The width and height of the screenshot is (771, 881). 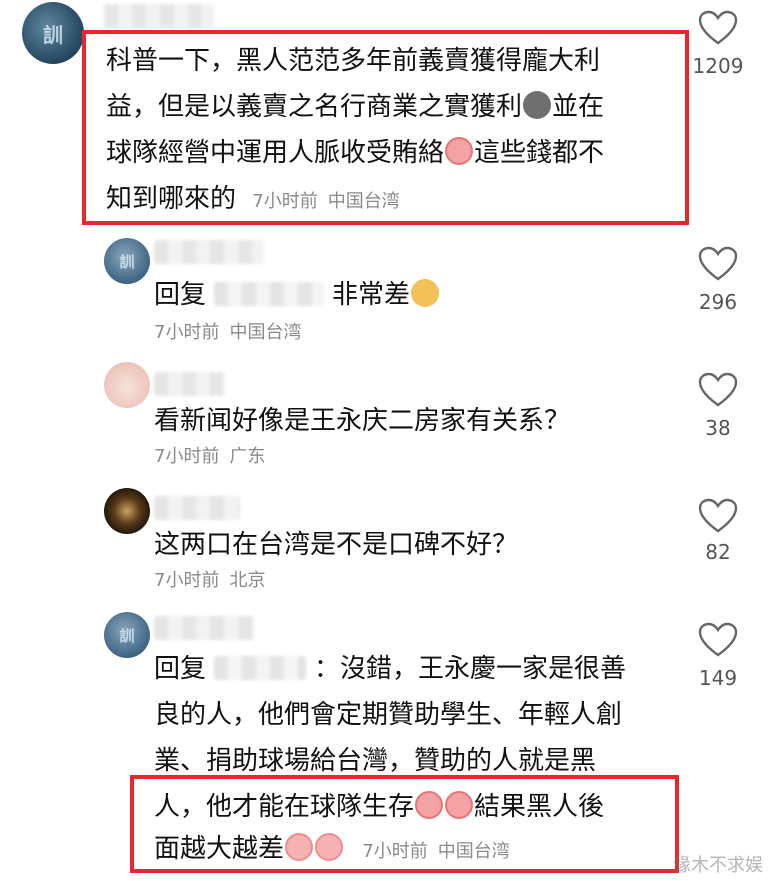 What do you see at coordinates (353, 61) in the screenshot?
I see `comment-text-line: 科普一下，黑人范范多年前義賣獲得龐大利` at bounding box center [353, 61].